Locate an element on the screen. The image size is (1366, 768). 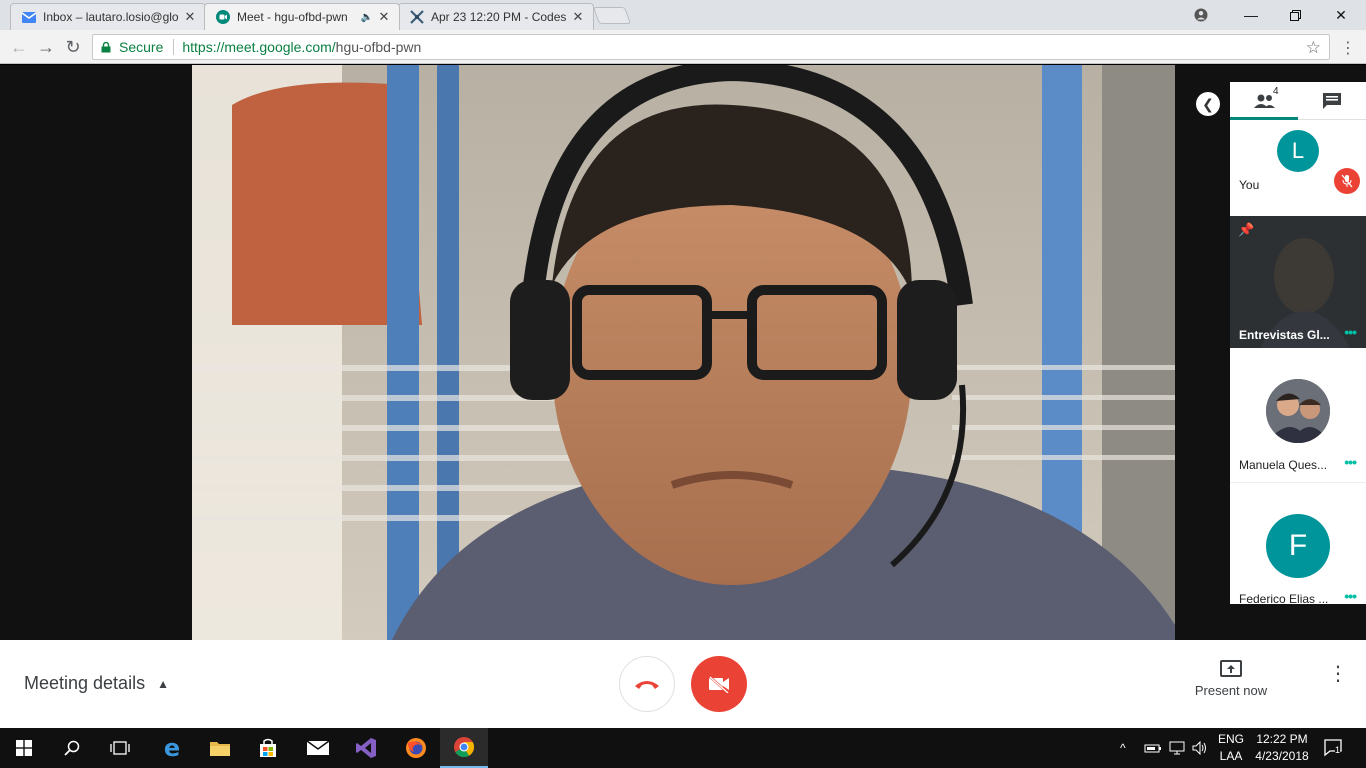
camera-off-icon is located at coordinates (718, 684).